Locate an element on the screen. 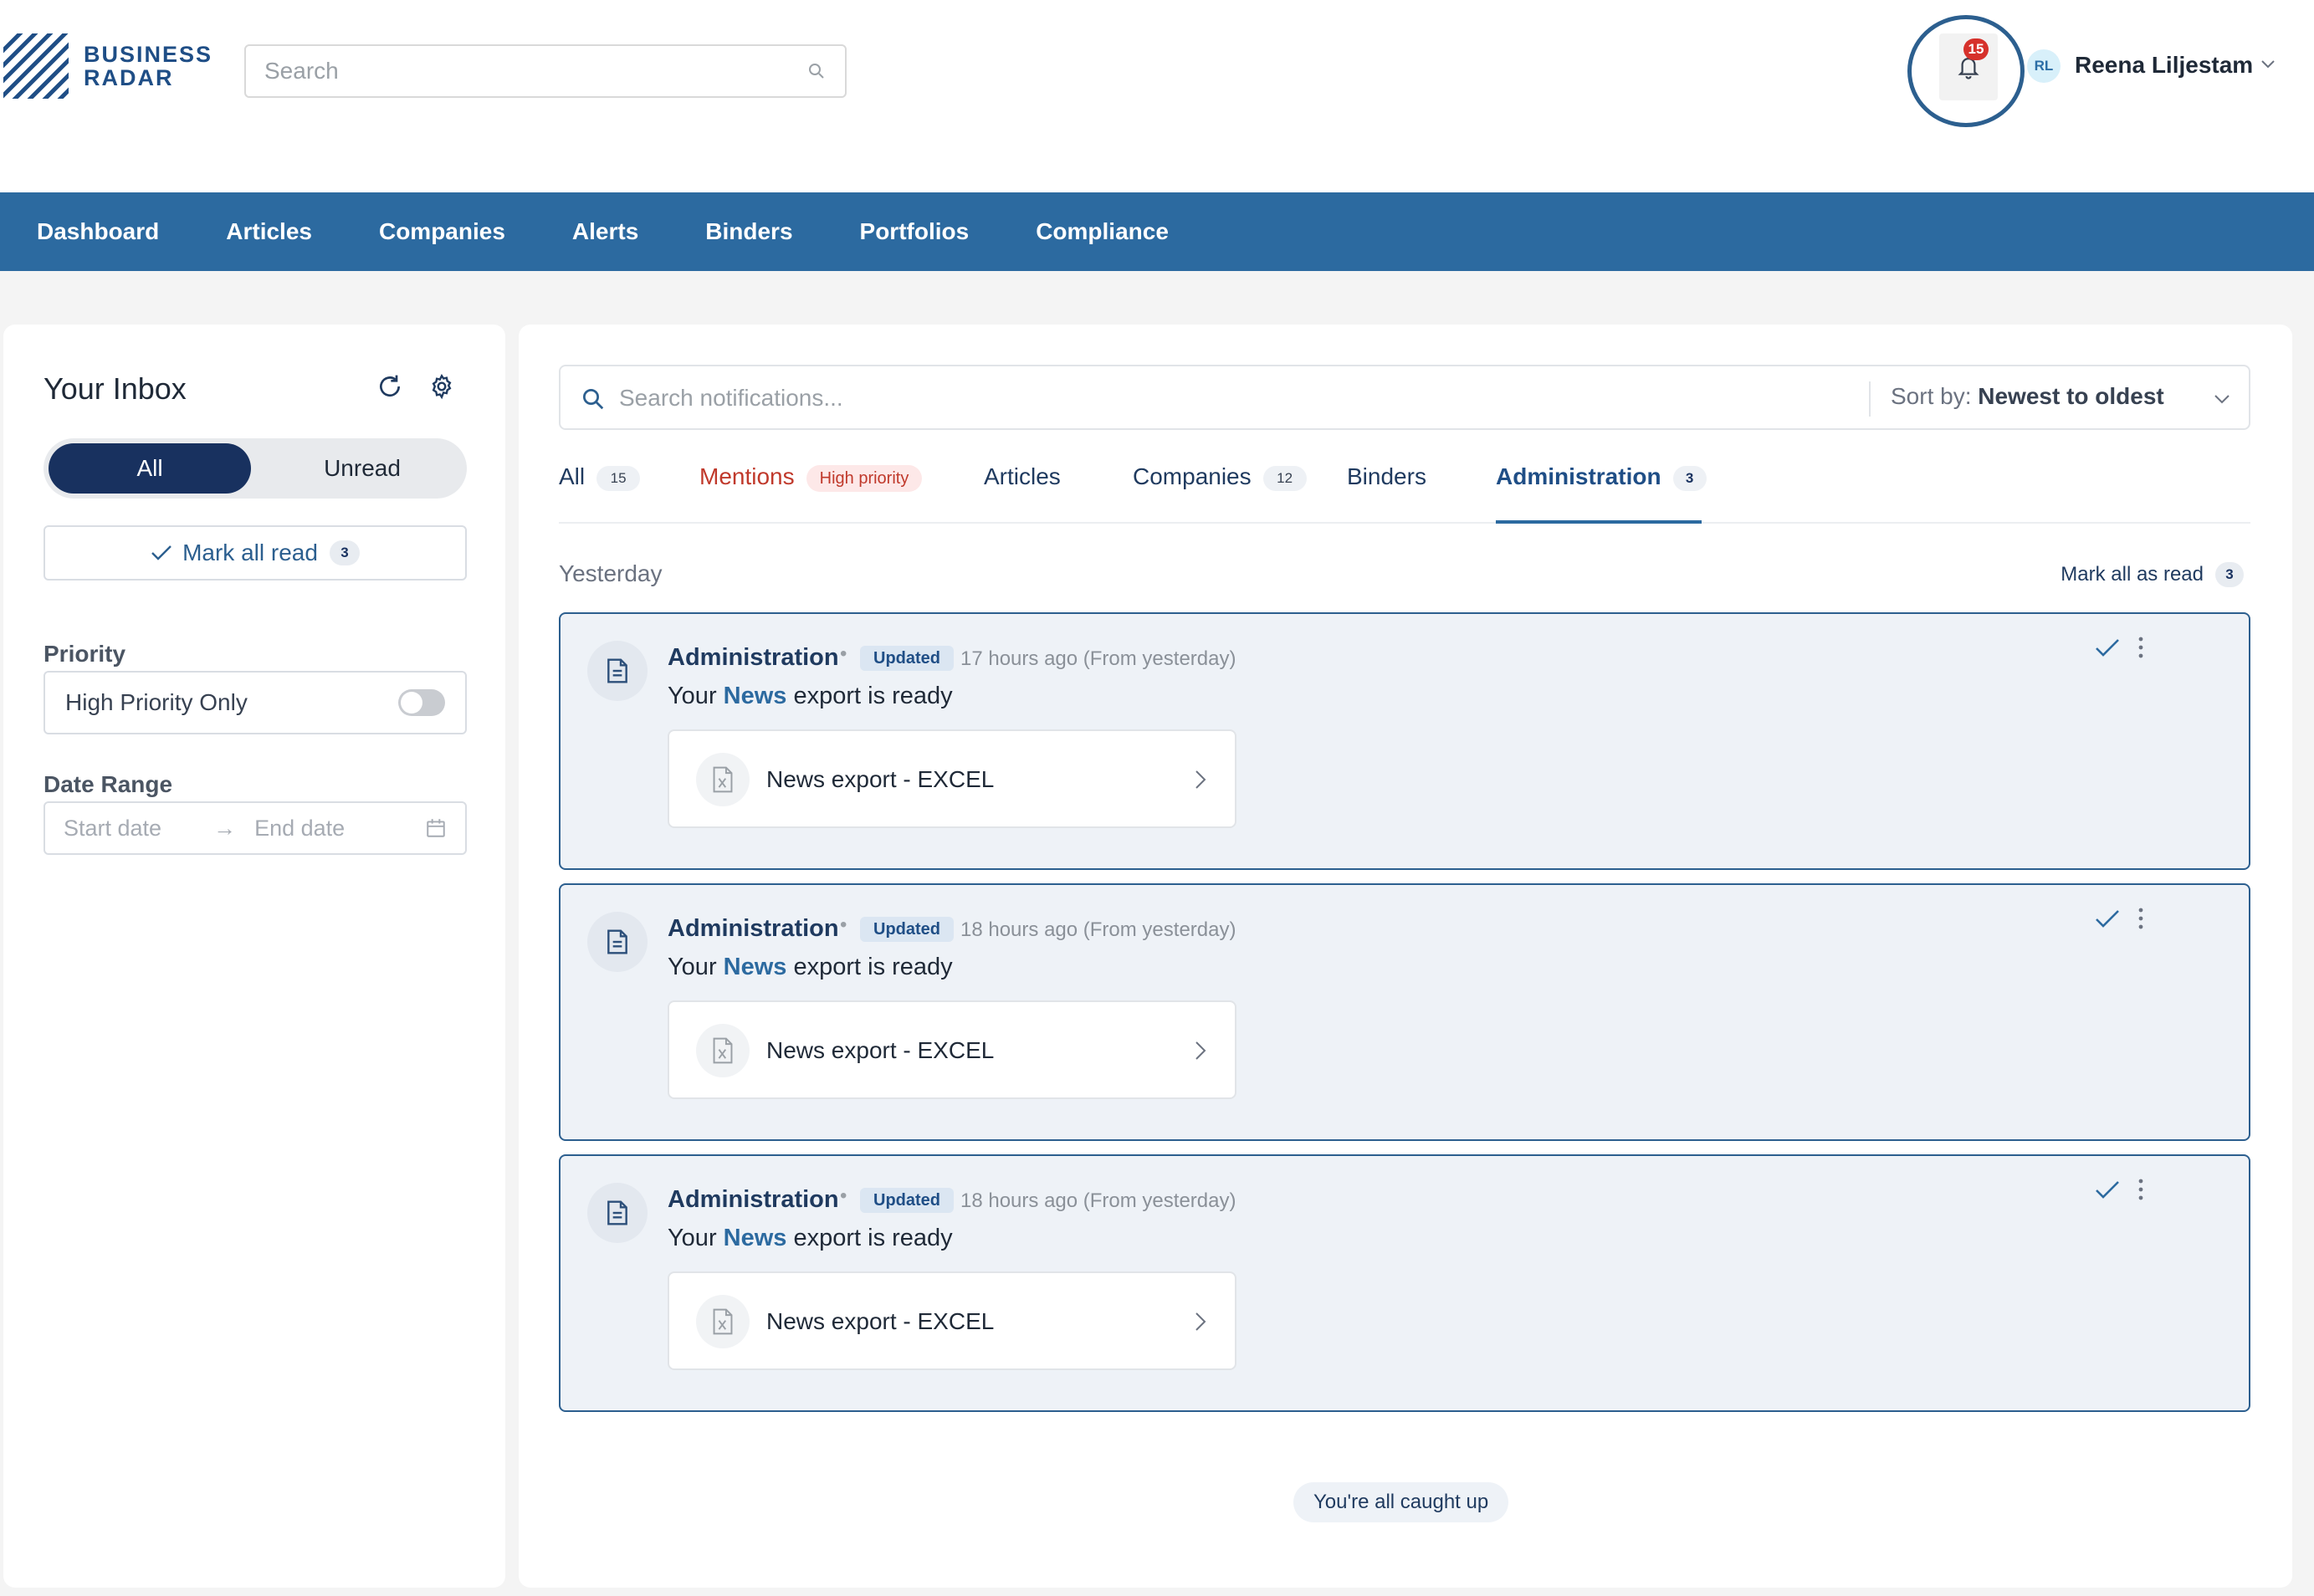  nav-item-compliance: Compliance is located at coordinates (1102, 232).